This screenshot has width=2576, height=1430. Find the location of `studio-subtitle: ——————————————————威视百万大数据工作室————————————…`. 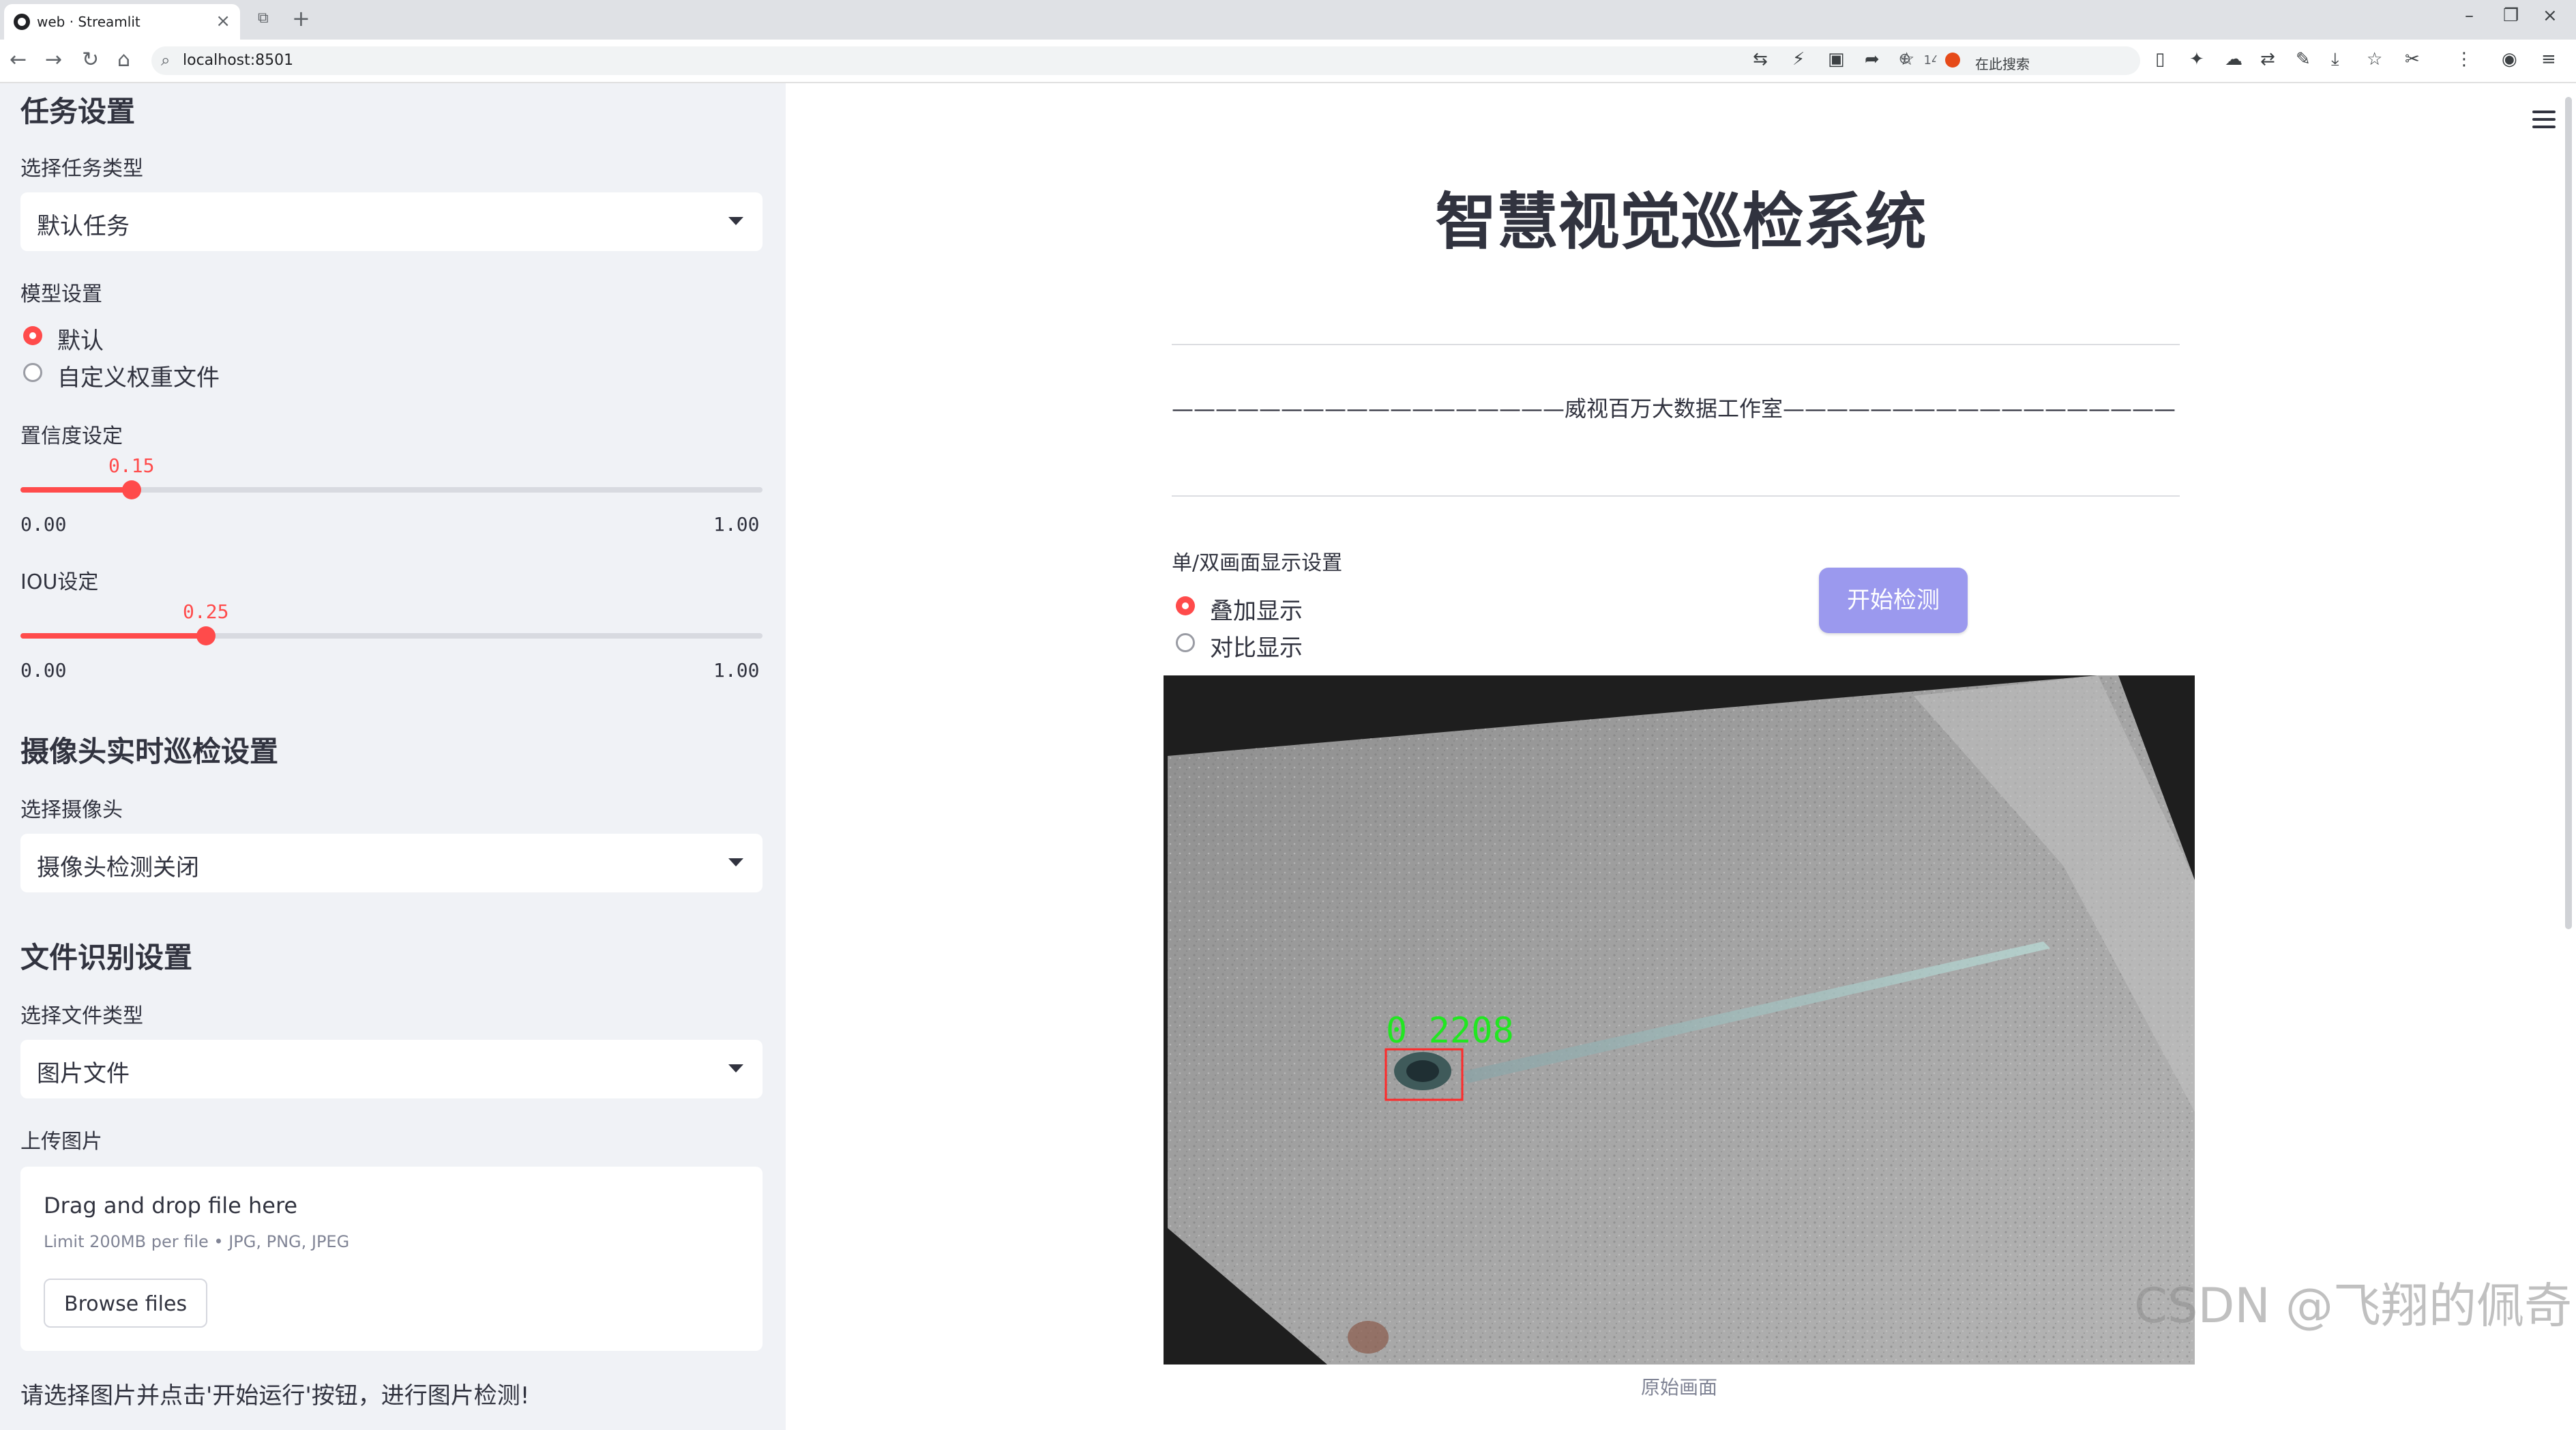

studio-subtitle: ——————————————————威视百万大数据工作室————————————… is located at coordinates (1674, 409).